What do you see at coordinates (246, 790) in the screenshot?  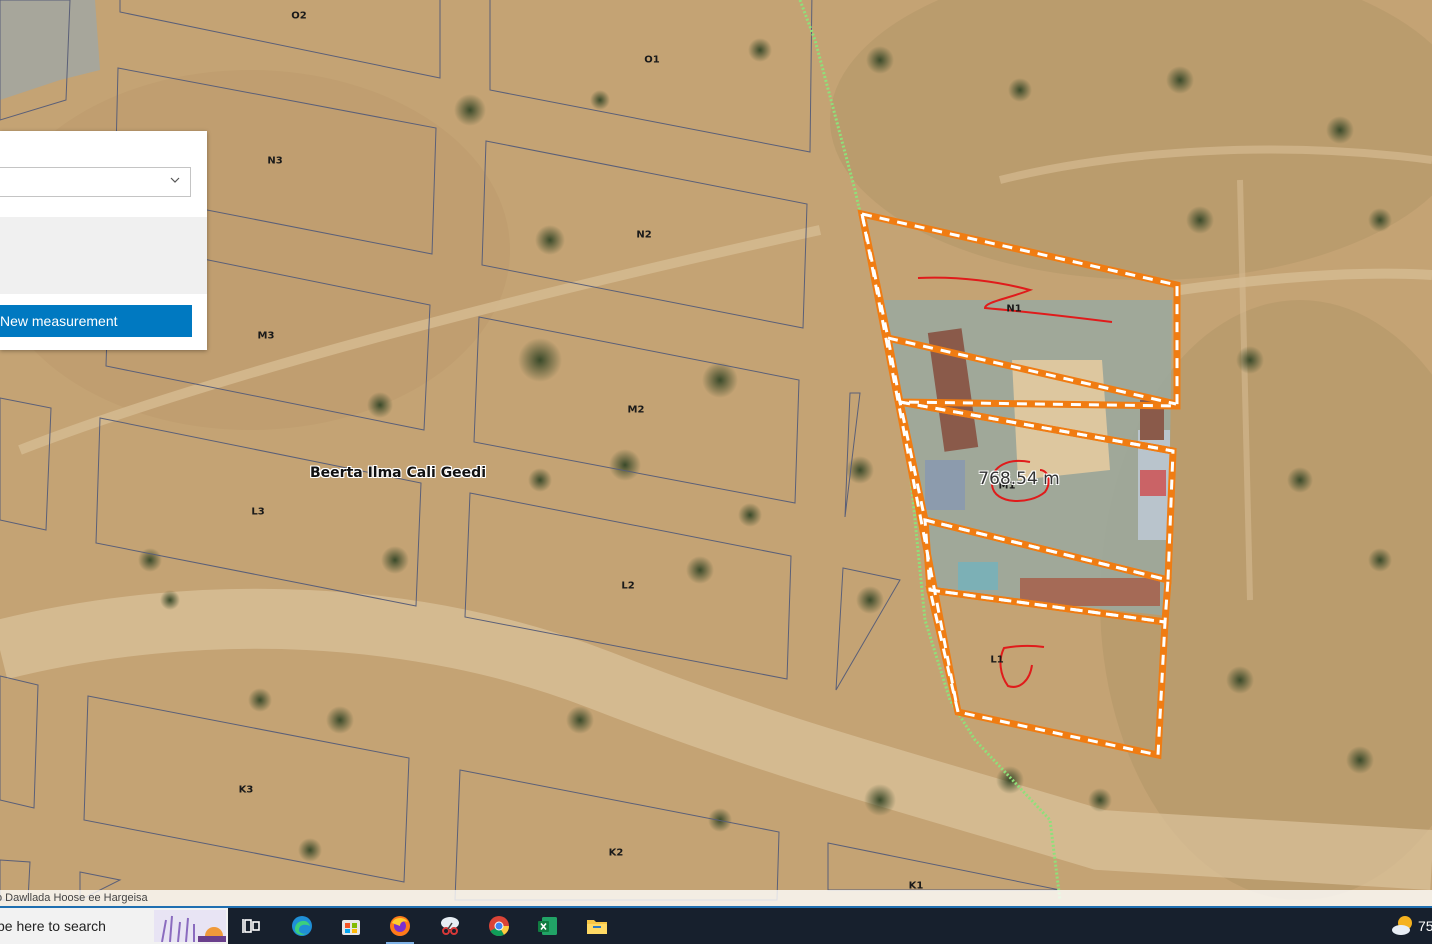 I see `parcel-label-k3: K3` at bounding box center [246, 790].